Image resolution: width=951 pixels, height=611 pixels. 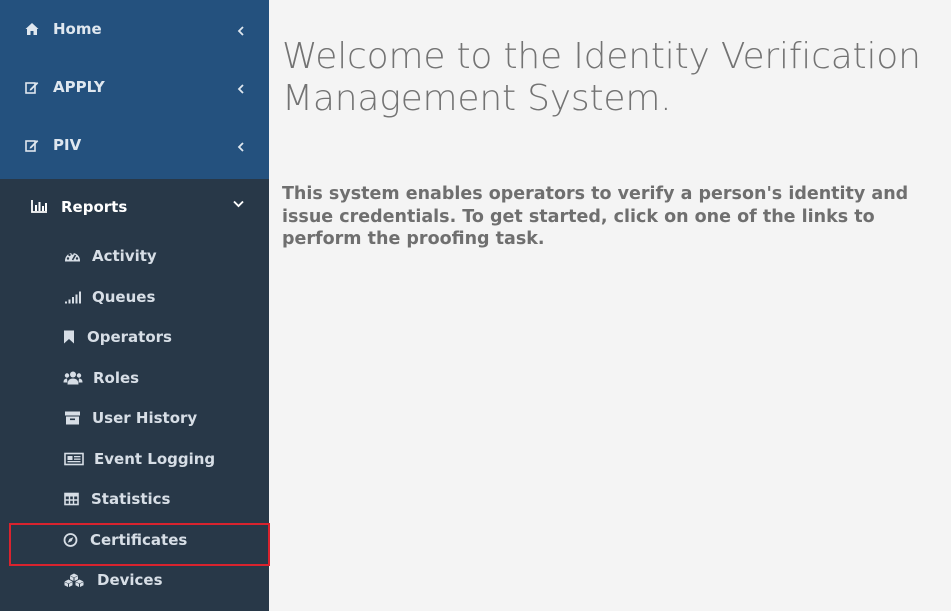 What do you see at coordinates (39, 206) in the screenshot?
I see `bar-chart-icon` at bounding box center [39, 206].